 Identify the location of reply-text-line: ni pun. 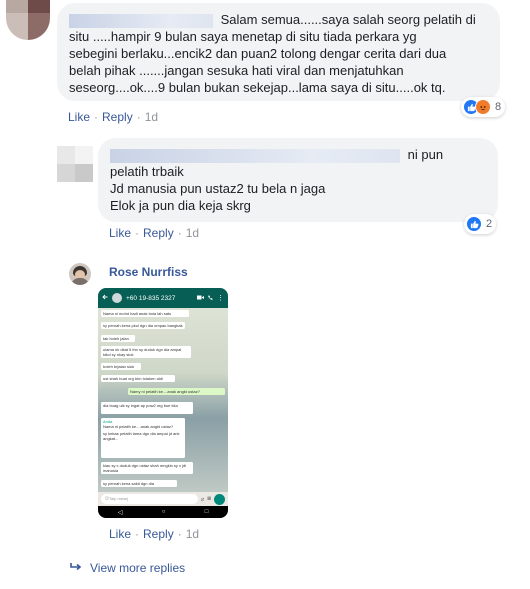
(425, 154).